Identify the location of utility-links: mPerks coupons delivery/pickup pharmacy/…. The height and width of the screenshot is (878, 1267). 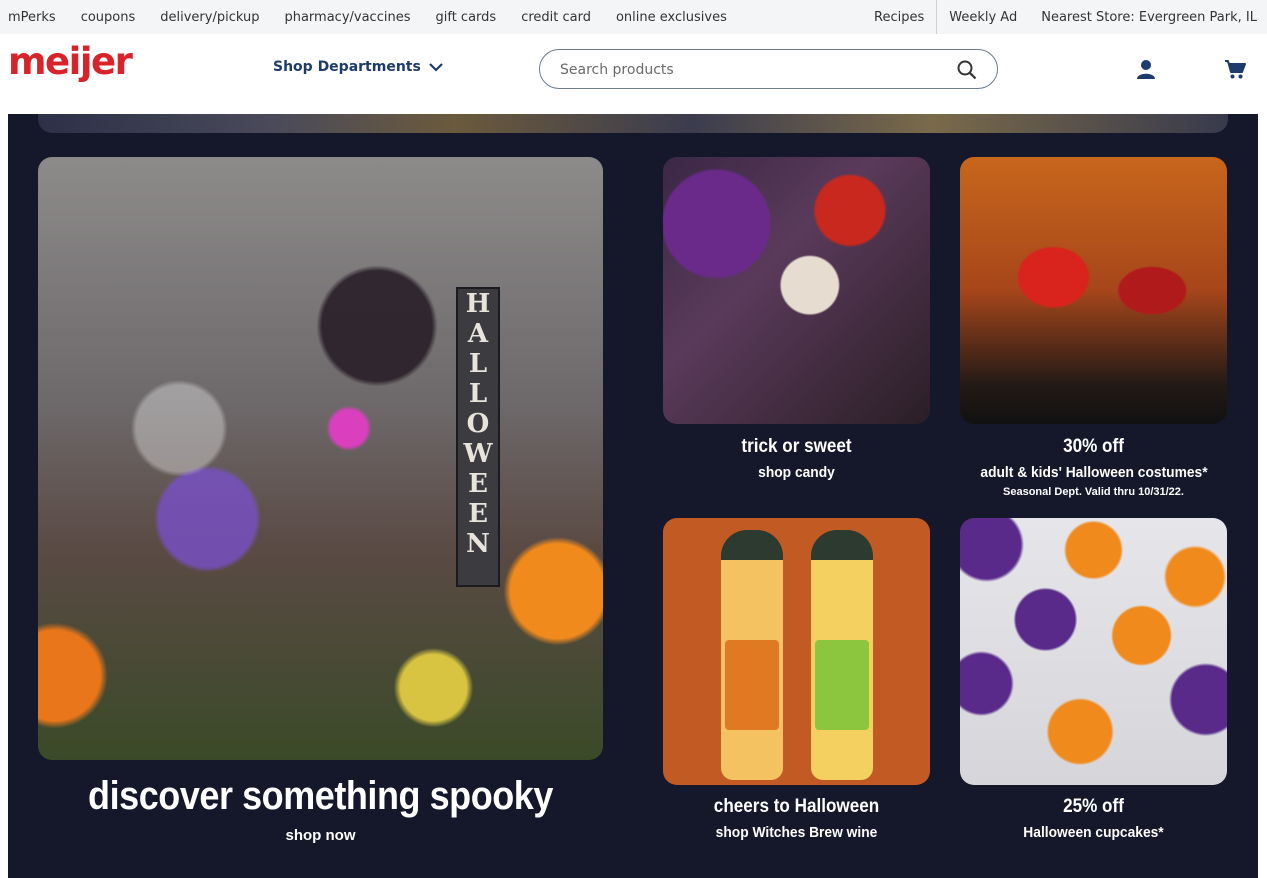
(380, 17).